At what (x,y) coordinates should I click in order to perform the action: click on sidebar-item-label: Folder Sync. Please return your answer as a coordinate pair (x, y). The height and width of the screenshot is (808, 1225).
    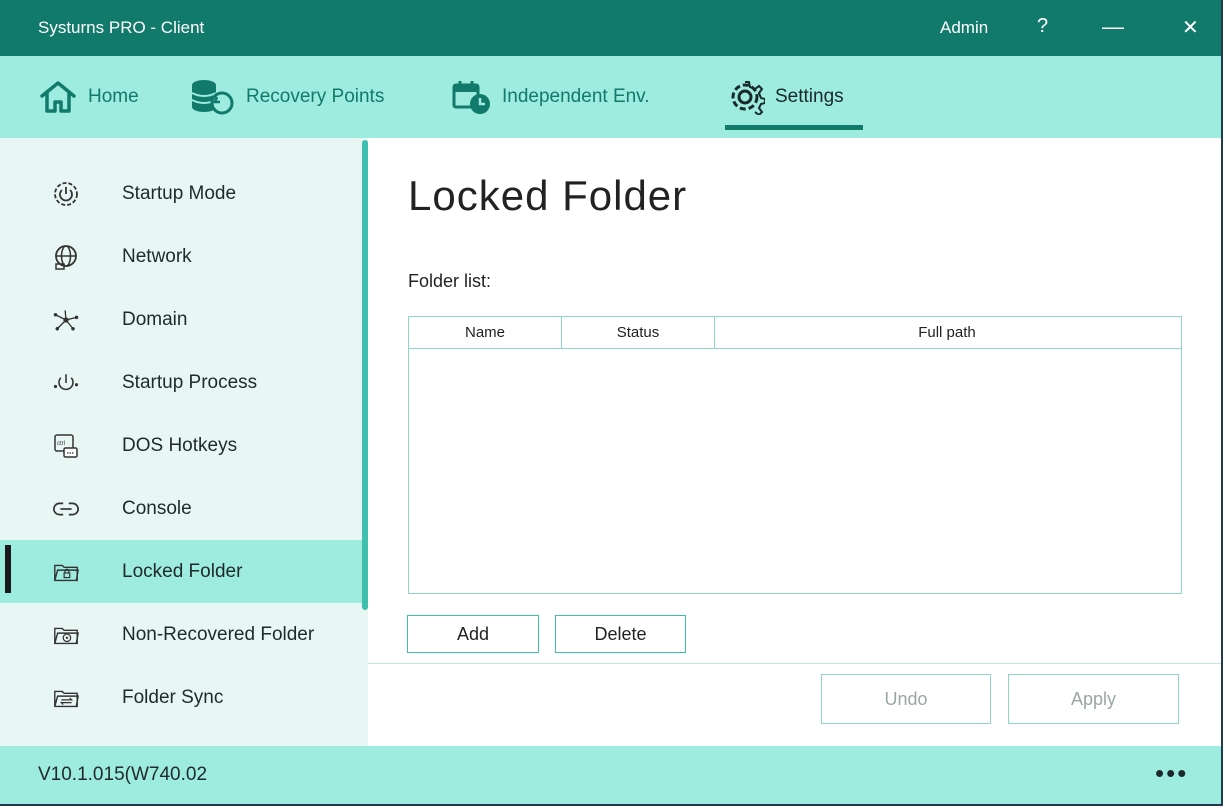
    Looking at the image, I should click on (173, 697).